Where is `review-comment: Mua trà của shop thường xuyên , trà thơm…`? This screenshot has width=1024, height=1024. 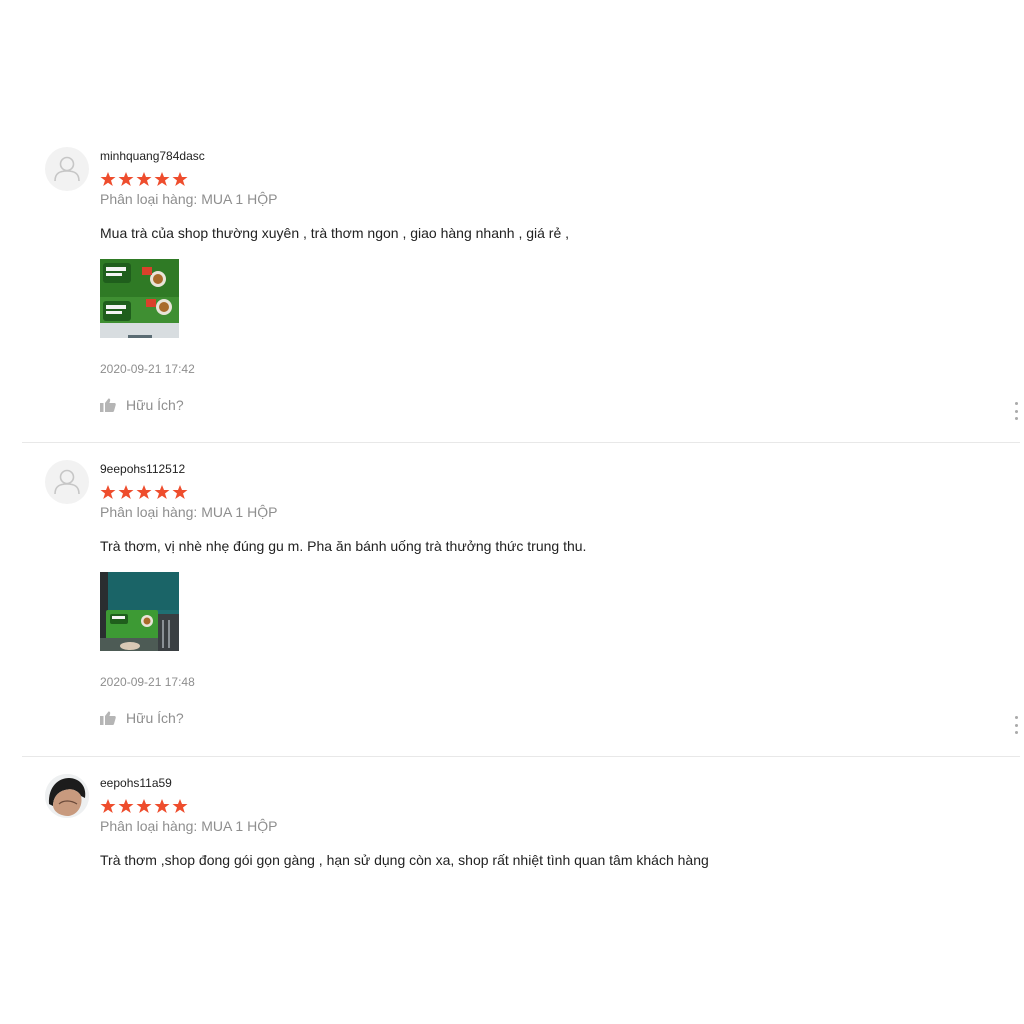
review-comment: Mua trà của shop thường xuyên , trà thơm… is located at coordinates (335, 233).